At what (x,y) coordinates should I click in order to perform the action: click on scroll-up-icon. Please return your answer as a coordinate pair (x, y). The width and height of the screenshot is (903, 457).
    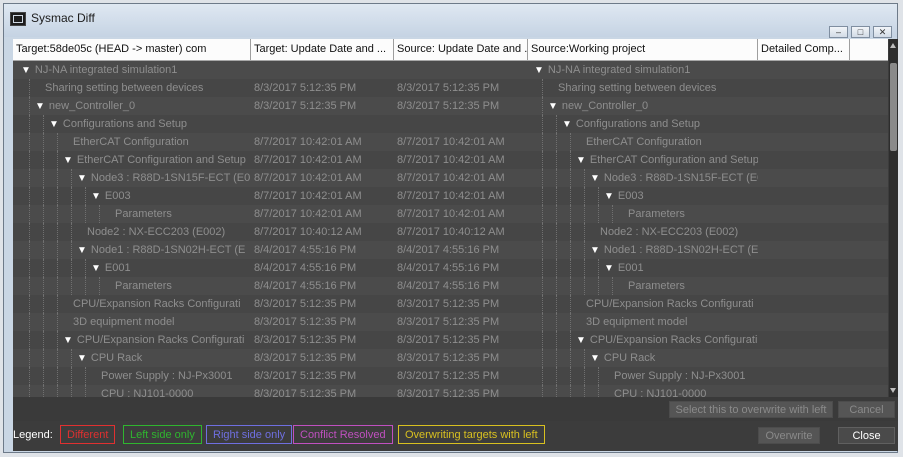
    Looking at the image, I should click on (893, 45).